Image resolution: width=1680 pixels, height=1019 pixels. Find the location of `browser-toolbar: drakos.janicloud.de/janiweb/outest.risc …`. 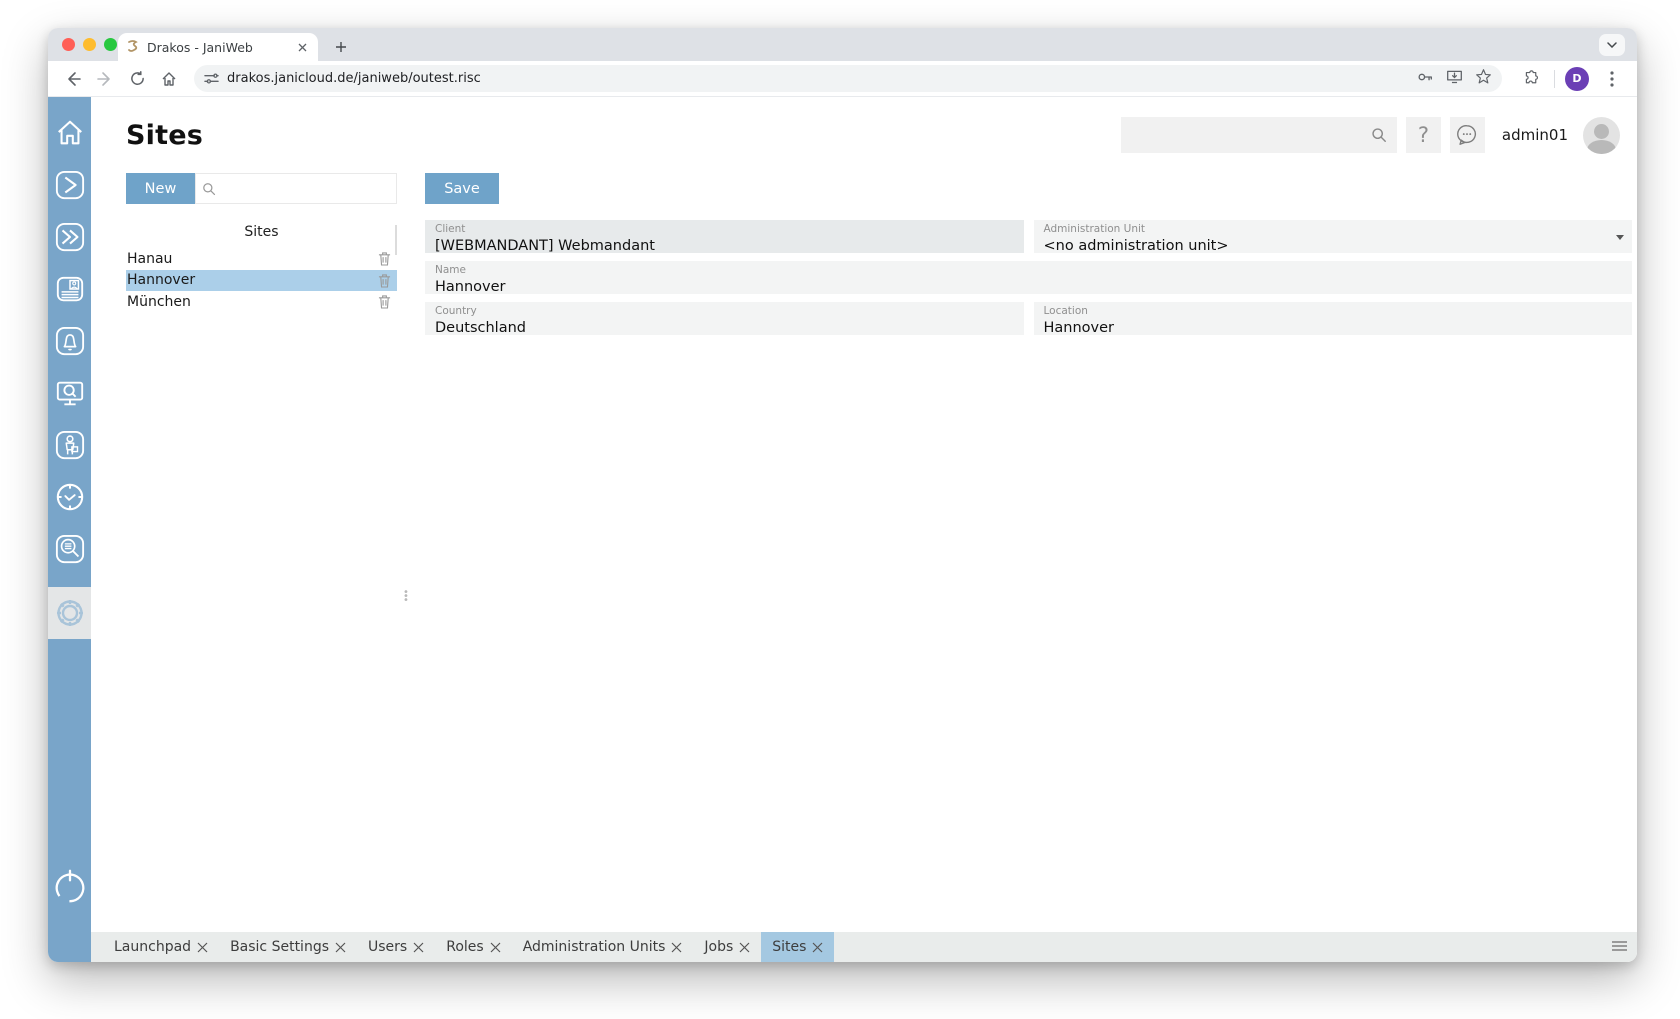

browser-toolbar: drakos.janicloud.de/janiweb/outest.risc … is located at coordinates (842, 79).